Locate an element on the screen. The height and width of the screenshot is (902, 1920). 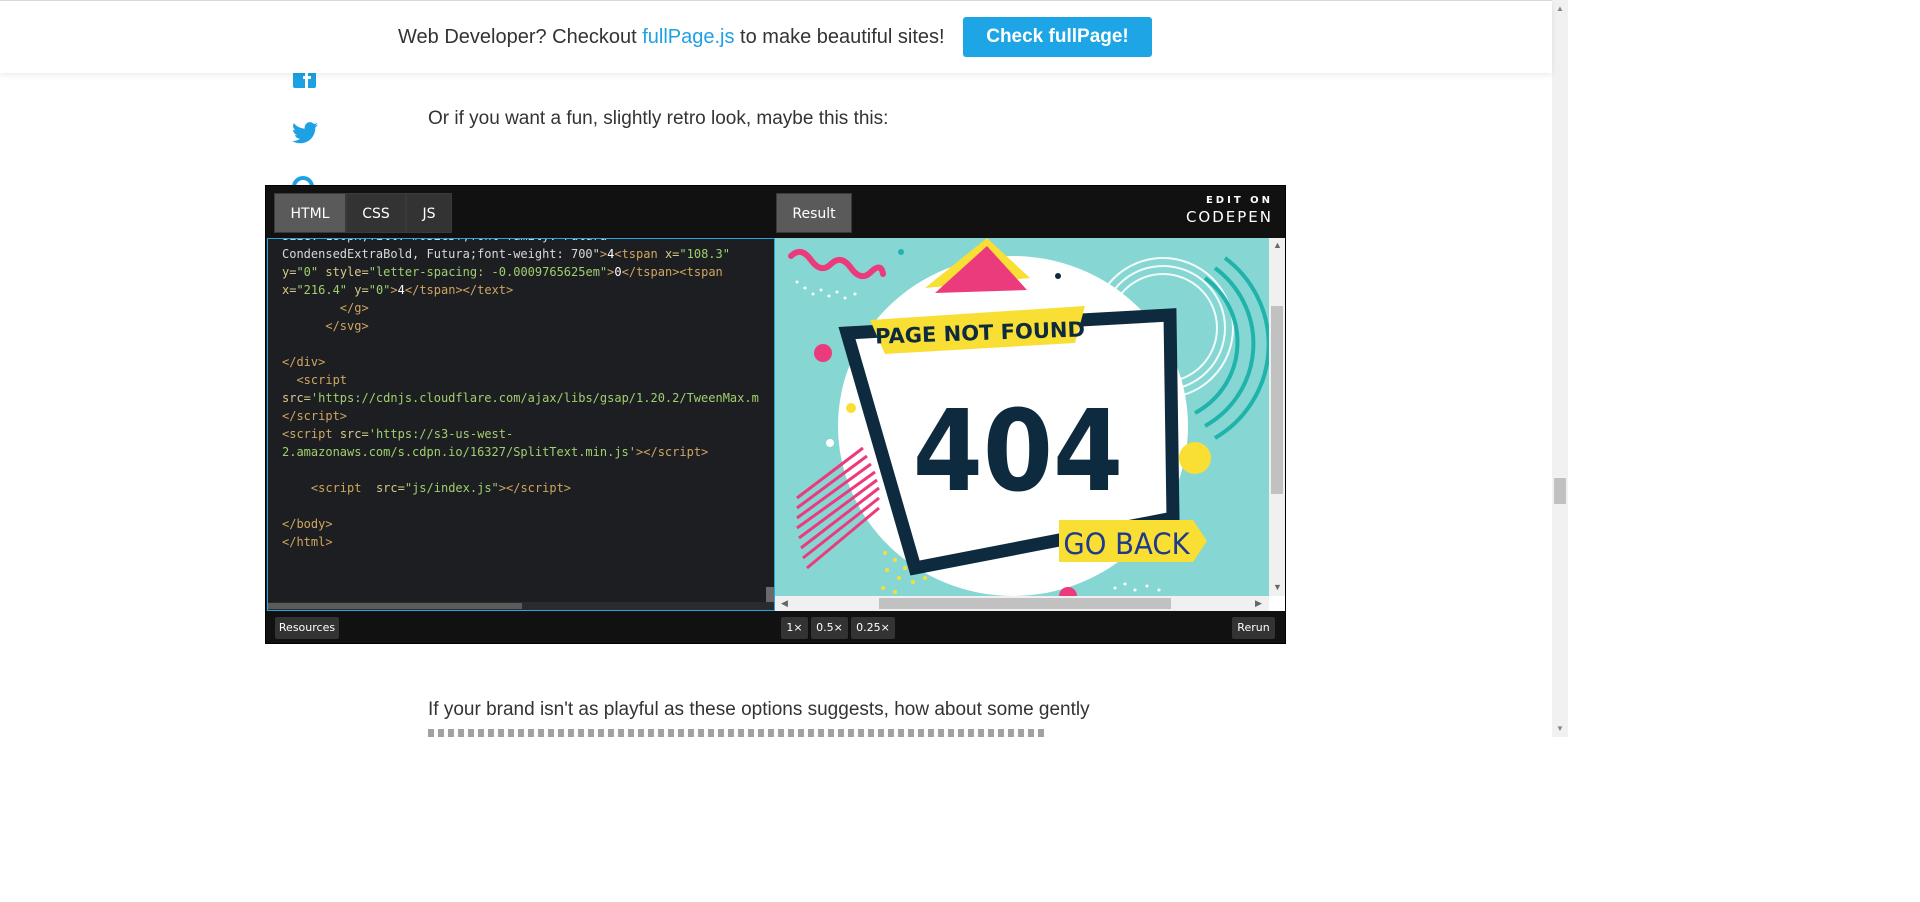
codepen-logo: EDIT ON CODEPEN is located at coordinates (1229, 210).